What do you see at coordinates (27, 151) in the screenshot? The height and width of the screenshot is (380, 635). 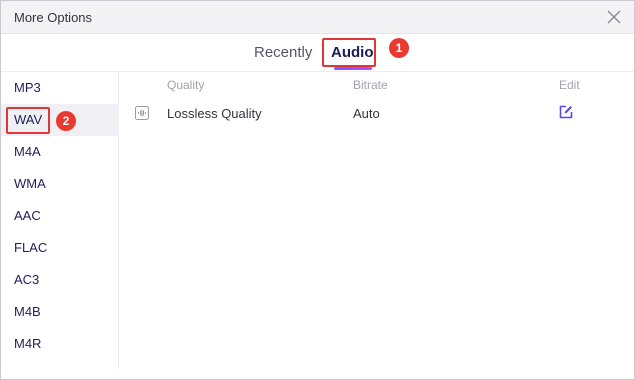 I see `format-label: M4A` at bounding box center [27, 151].